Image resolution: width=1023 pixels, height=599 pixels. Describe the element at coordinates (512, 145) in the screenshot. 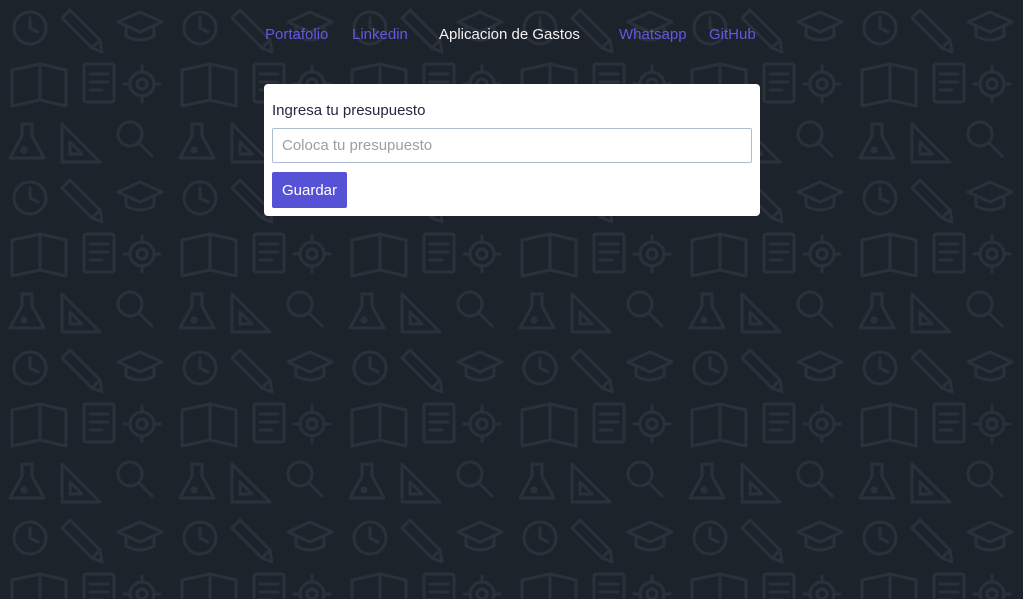

I see `budget-input` at that location.